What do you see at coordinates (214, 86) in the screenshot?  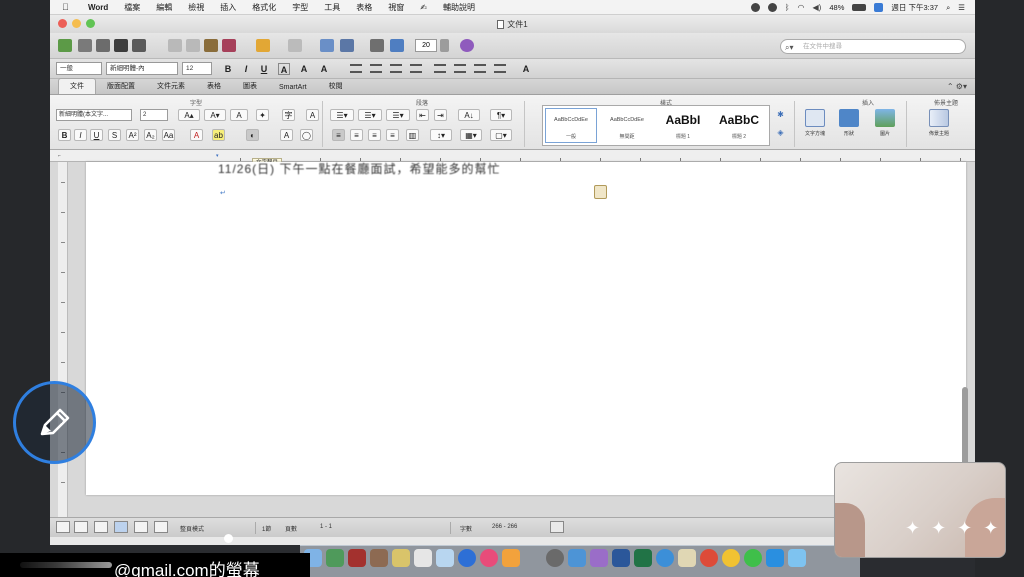 I see `tab-tables: 表格` at bounding box center [214, 86].